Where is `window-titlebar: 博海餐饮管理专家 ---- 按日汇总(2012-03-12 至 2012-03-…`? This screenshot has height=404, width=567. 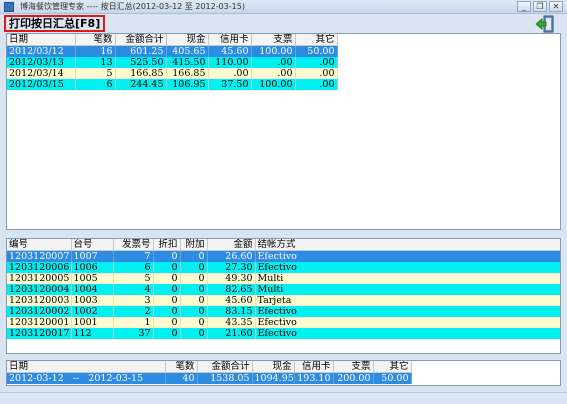
window-titlebar: 博海餐饮管理专家 ---- 按日汇总(2012-03-12 至 2012-03-… is located at coordinates (283, 7).